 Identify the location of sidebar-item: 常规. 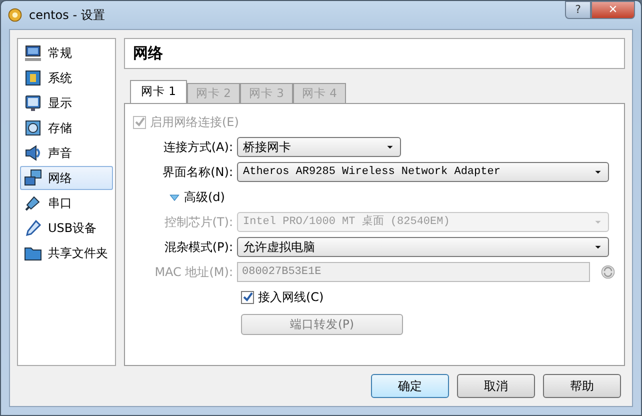
(66, 53).